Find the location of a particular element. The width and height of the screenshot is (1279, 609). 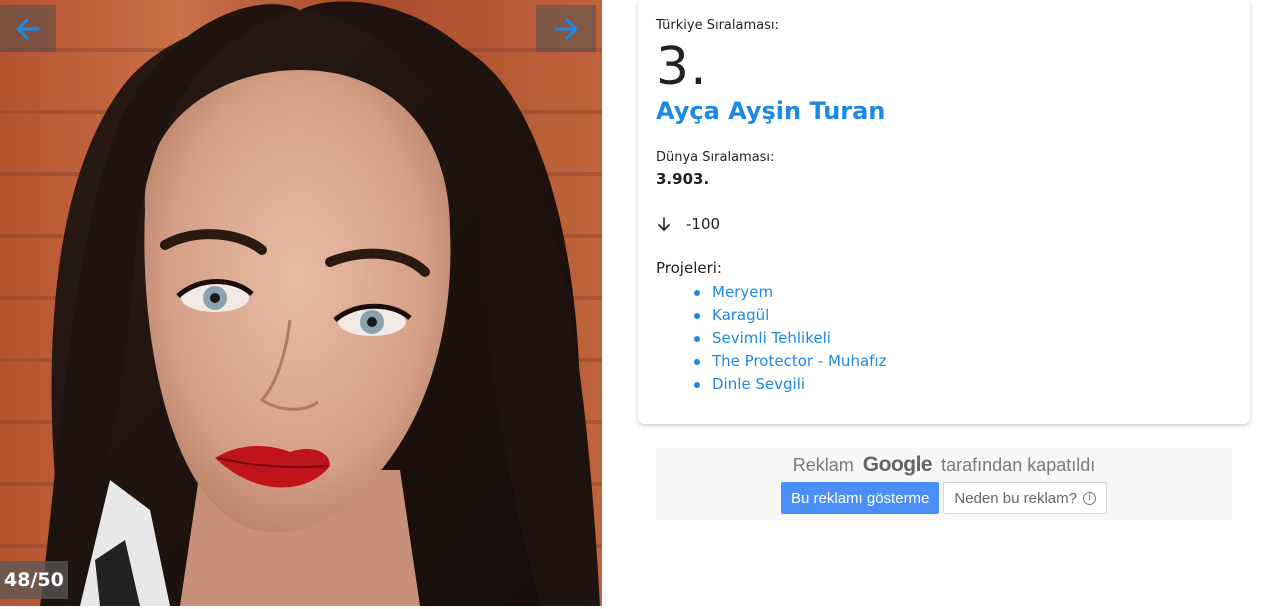

rank-change-value: -100 is located at coordinates (703, 224).